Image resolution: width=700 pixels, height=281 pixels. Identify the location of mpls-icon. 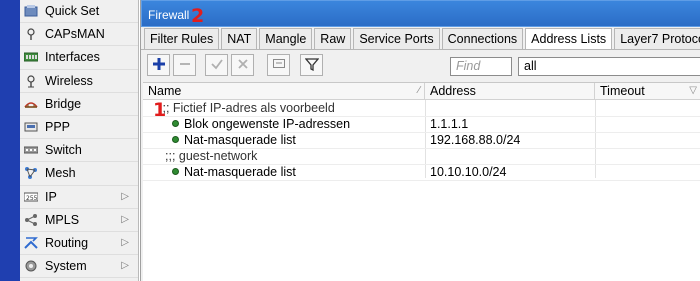
(31, 220).